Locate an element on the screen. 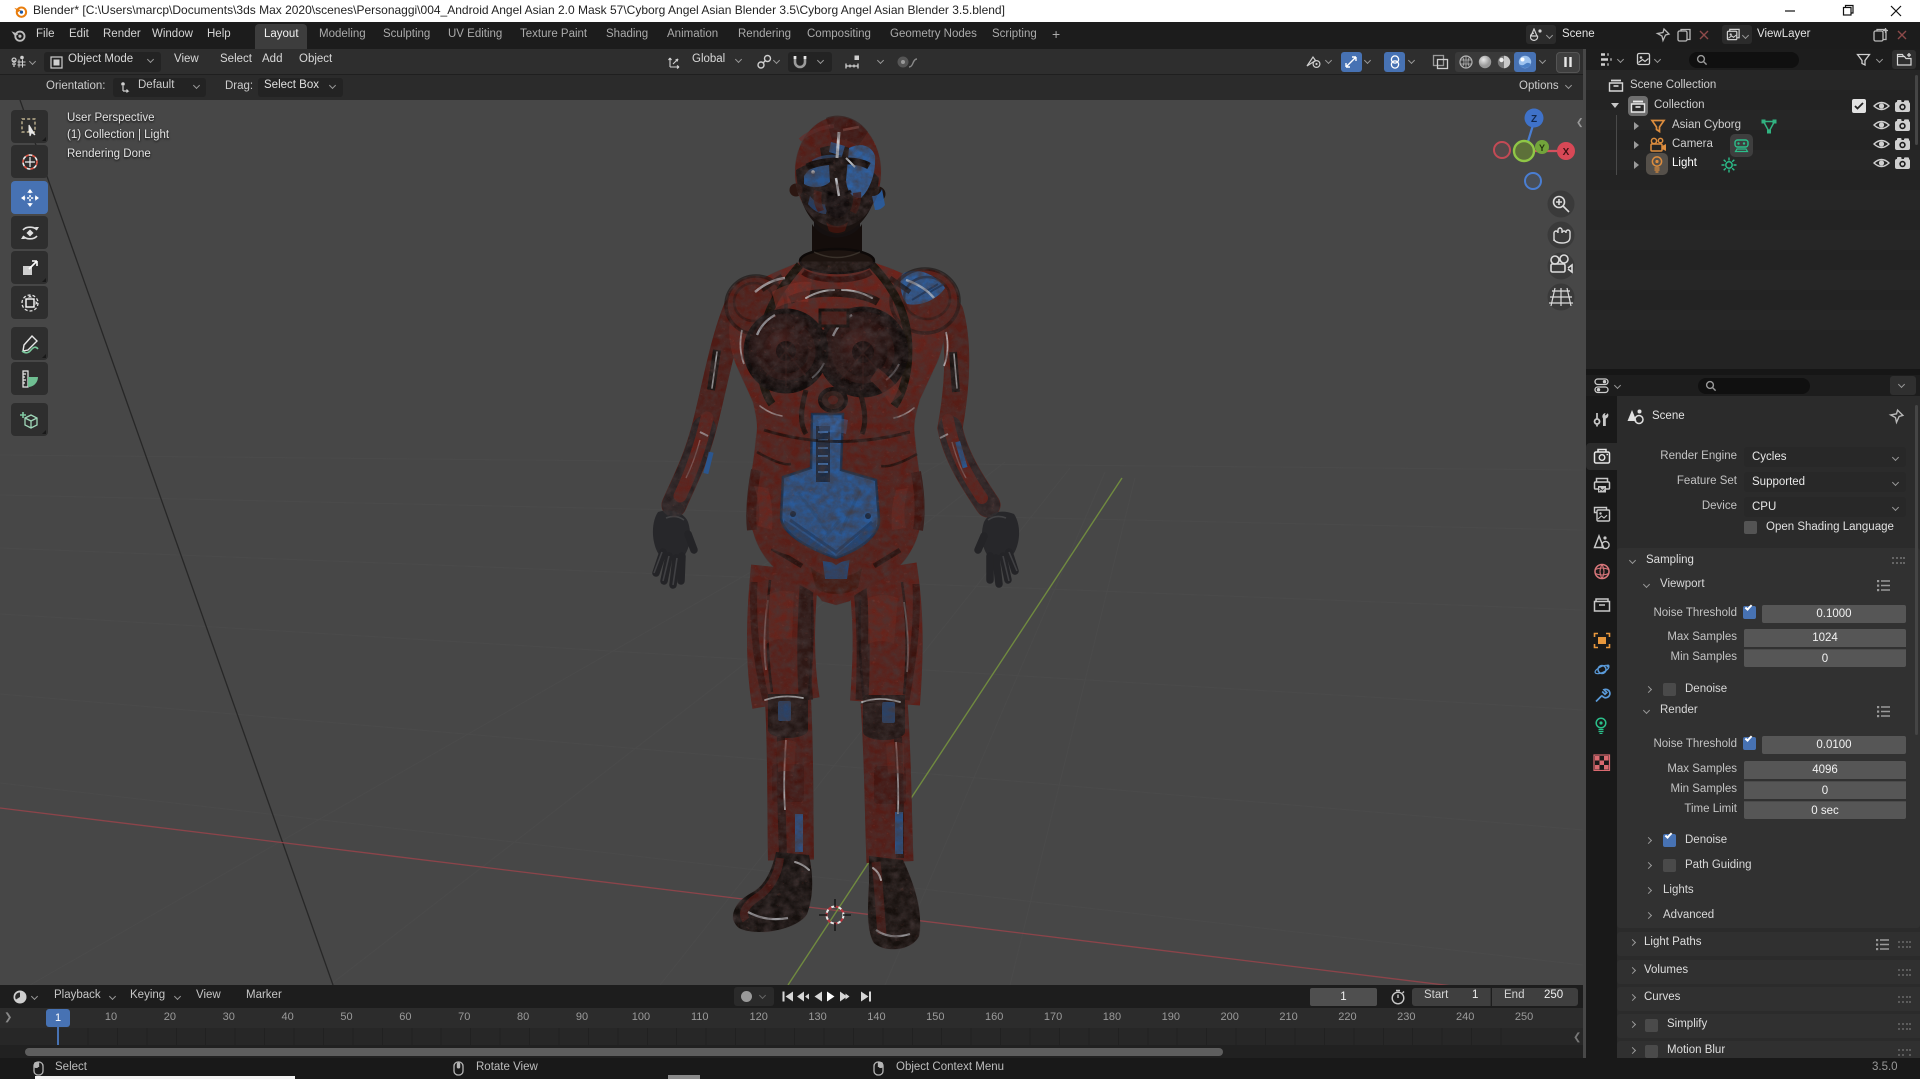  svg-text: Y is located at coordinates (1542, 148).